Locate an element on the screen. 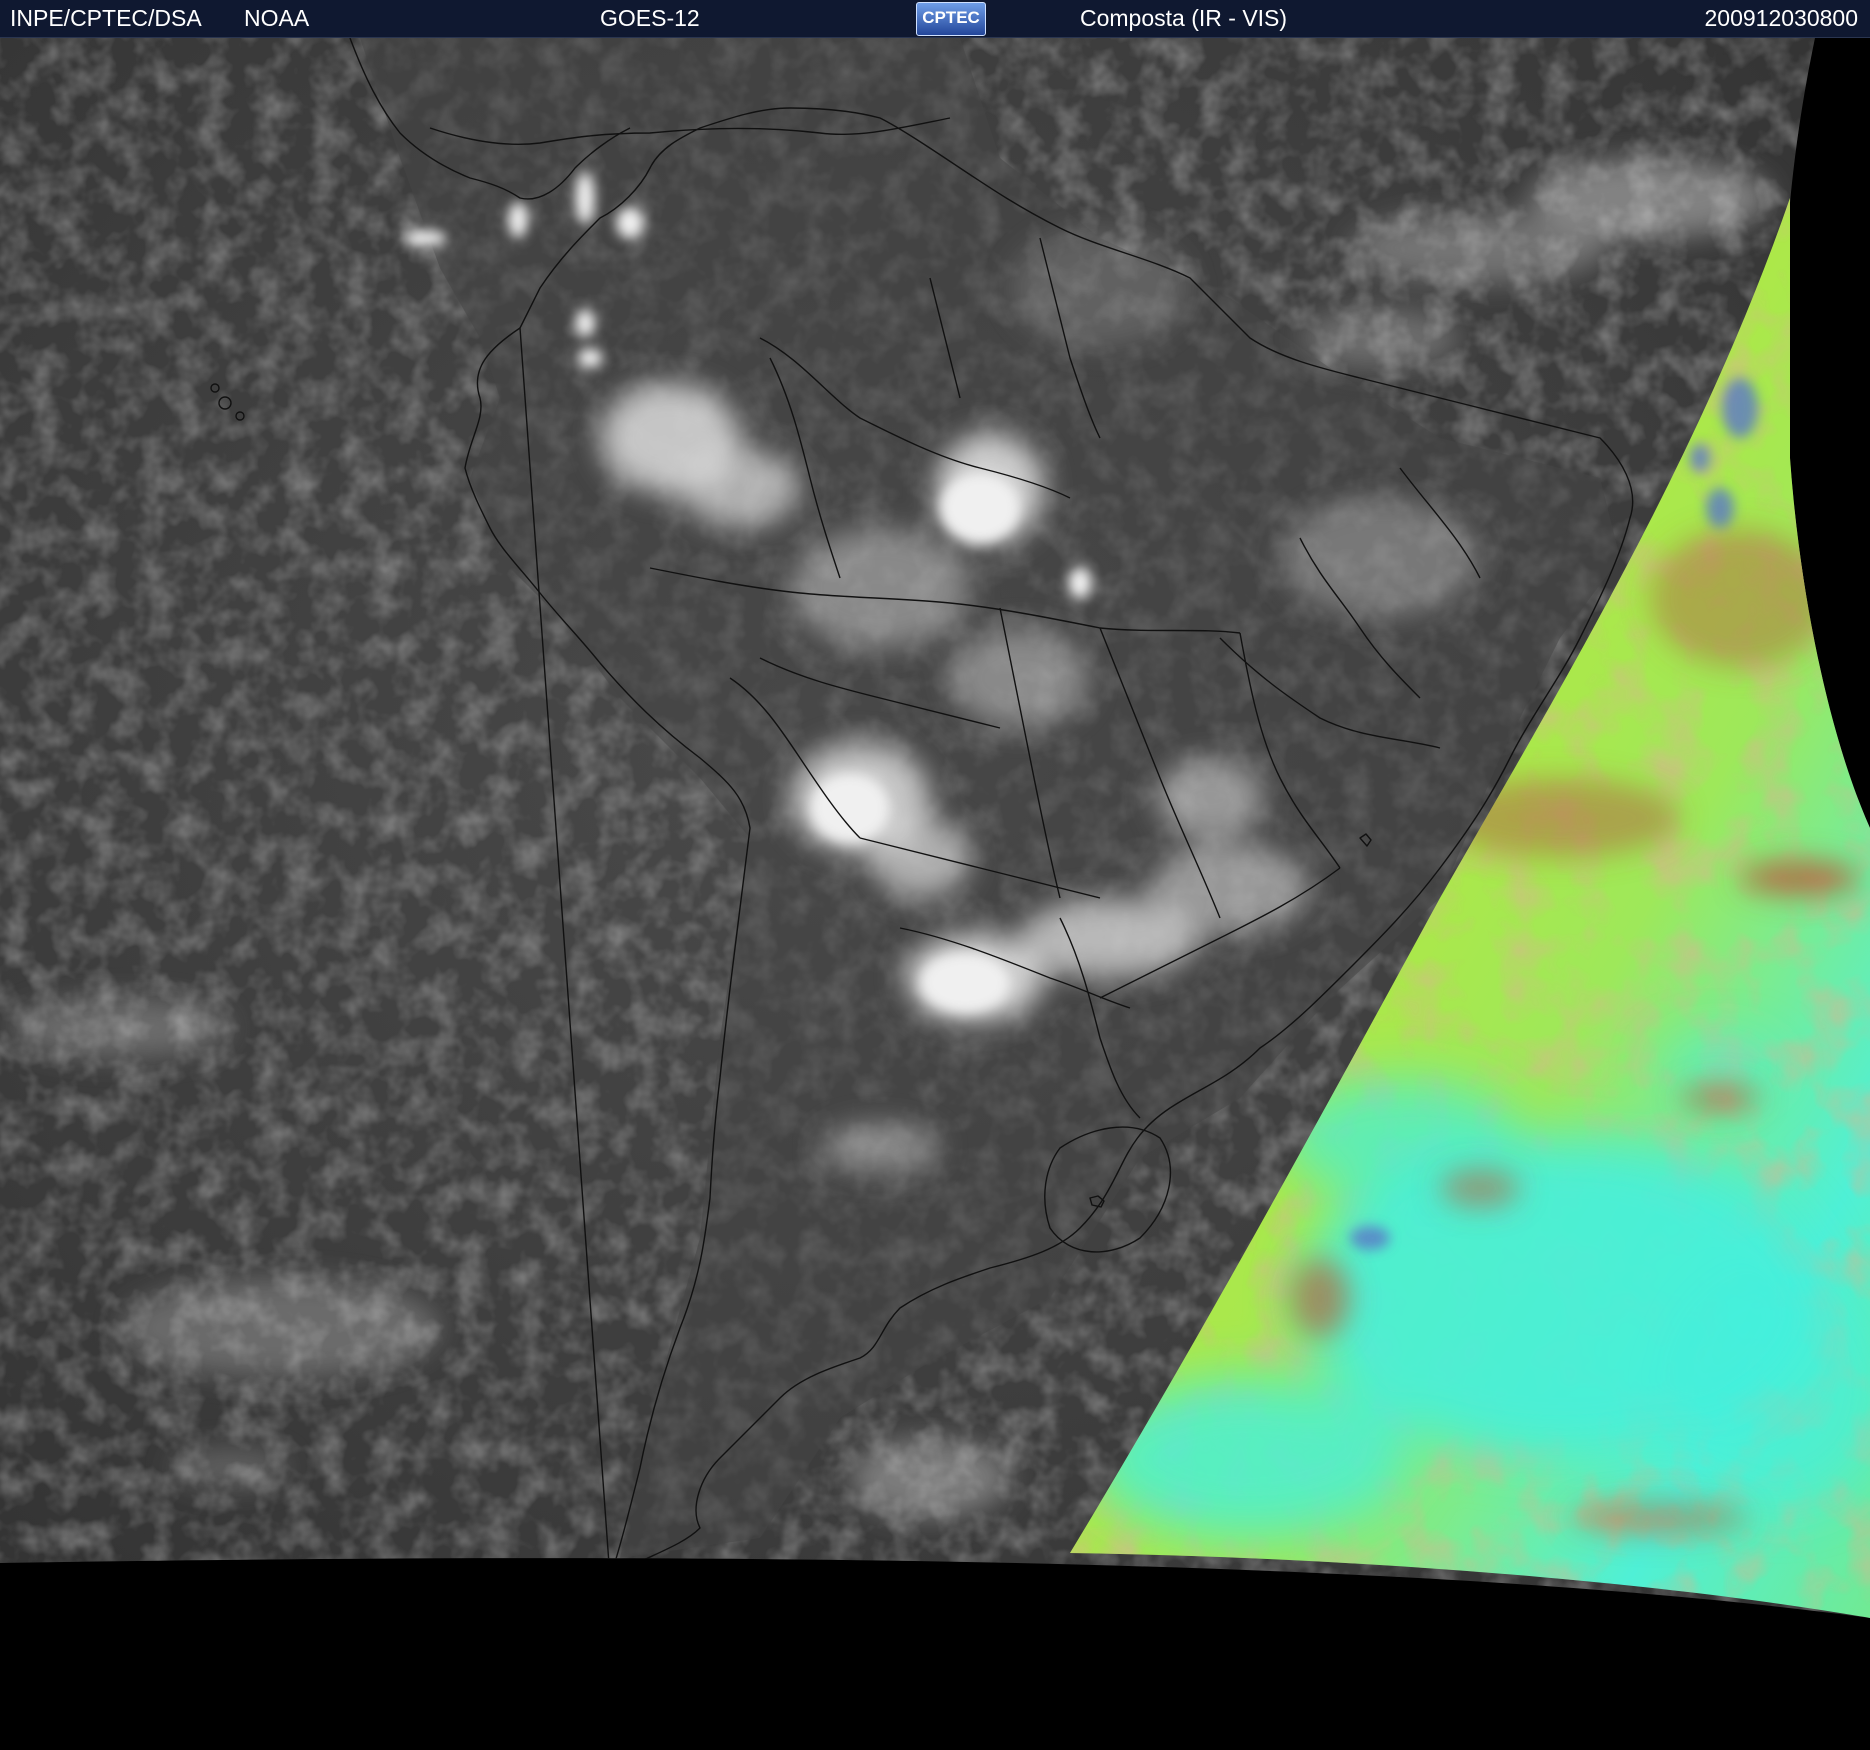 This screenshot has width=1870, height=1750. satellite-label: GOES-12 is located at coordinates (650, 18).